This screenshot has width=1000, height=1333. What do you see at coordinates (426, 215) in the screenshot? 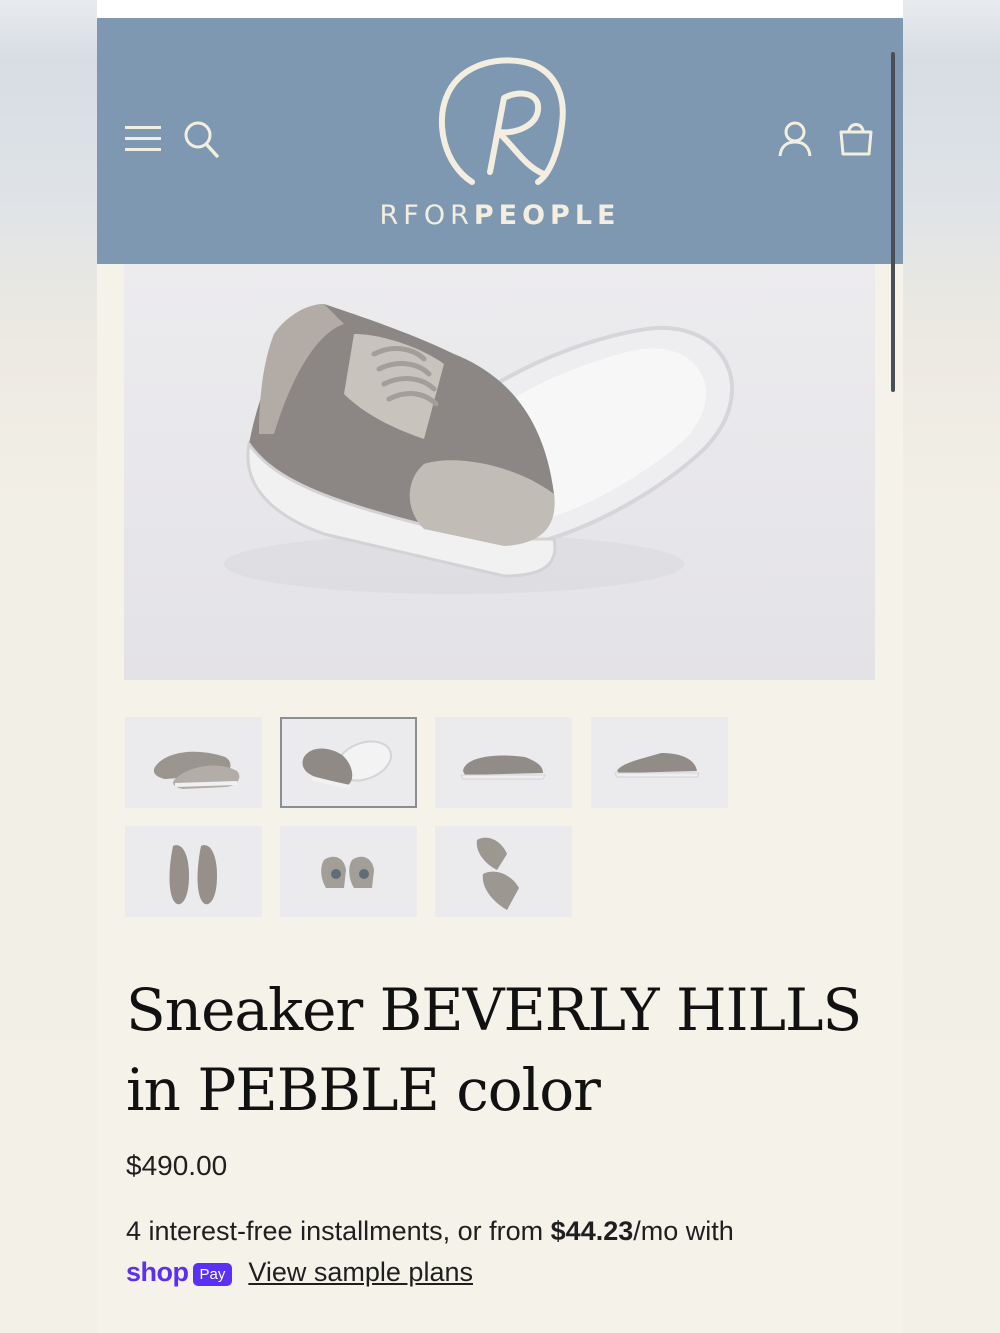
I see `brand-wordmark-part1: RFOR` at bounding box center [426, 215].